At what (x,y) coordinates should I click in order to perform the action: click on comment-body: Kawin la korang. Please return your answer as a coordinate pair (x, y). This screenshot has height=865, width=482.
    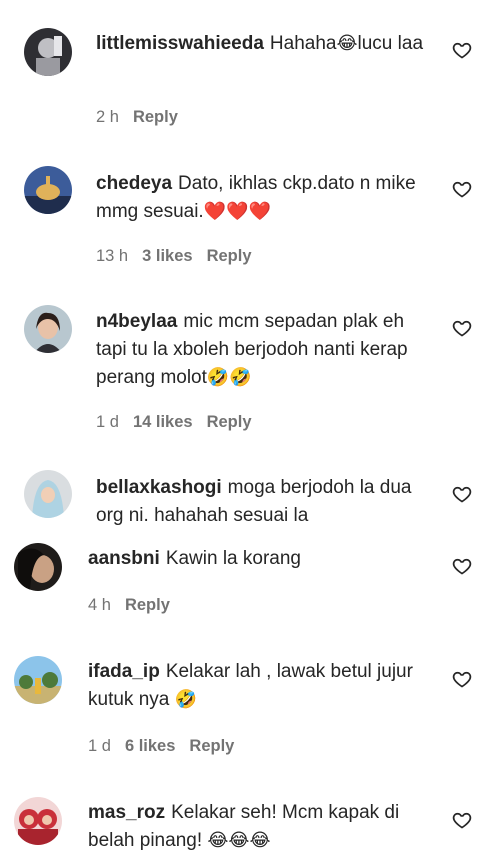
    Looking at the image, I should click on (233, 558).